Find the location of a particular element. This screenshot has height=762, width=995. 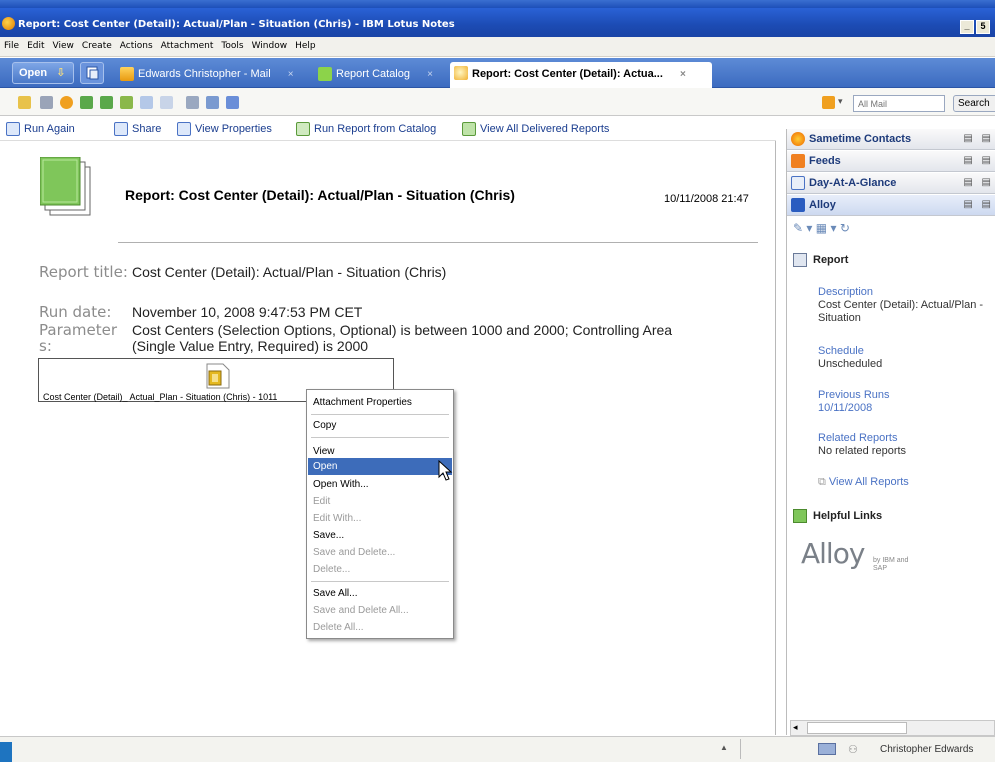

day-at-a-glance-label: Day-At-A-Glance is located at coordinates (853, 183).